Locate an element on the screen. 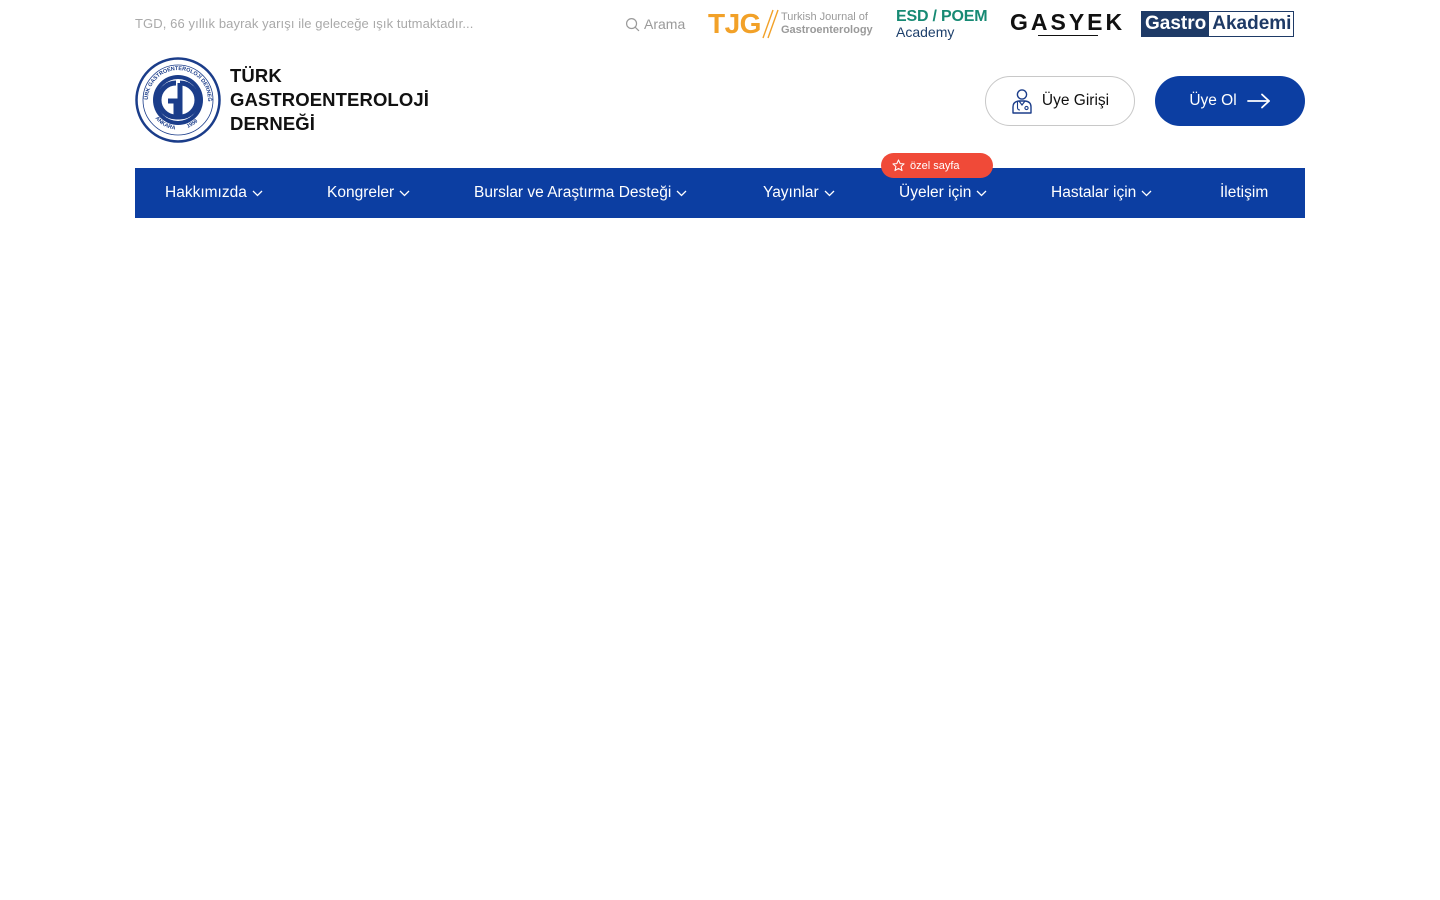 Image resolution: width=1440 pixels, height=900 pixels. tjg-mark: TJG is located at coordinates (734, 23).